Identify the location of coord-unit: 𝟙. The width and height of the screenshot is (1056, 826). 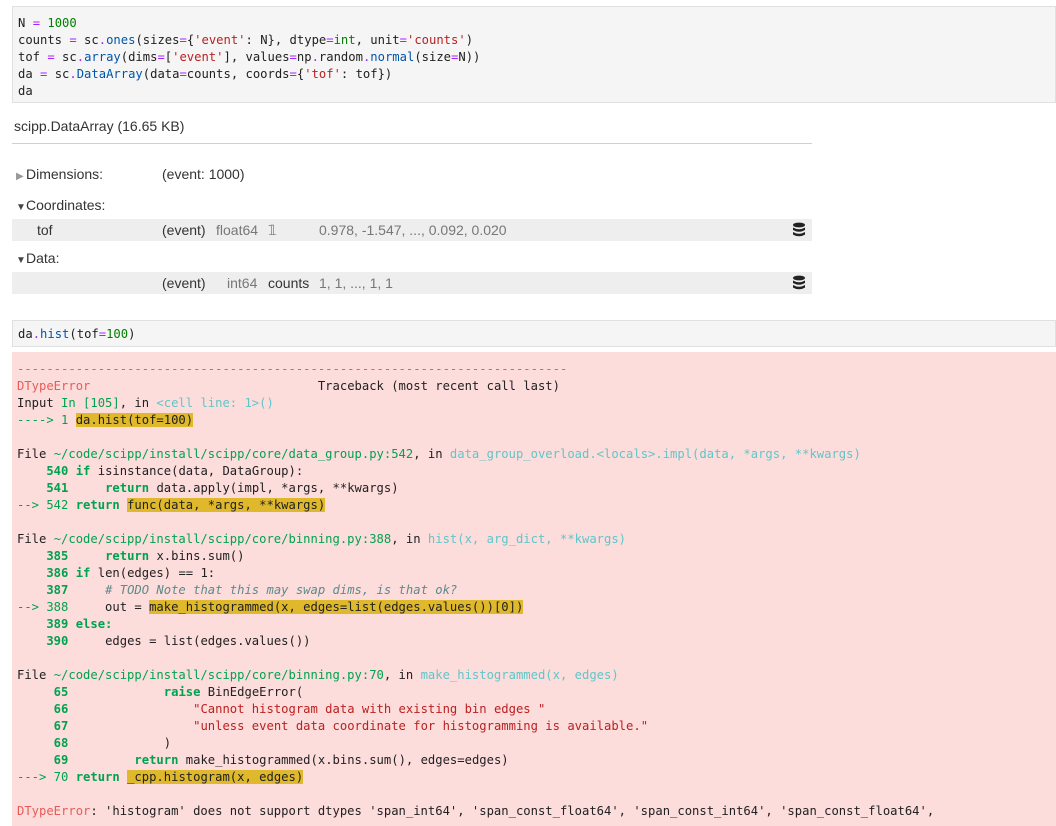
(272, 230).